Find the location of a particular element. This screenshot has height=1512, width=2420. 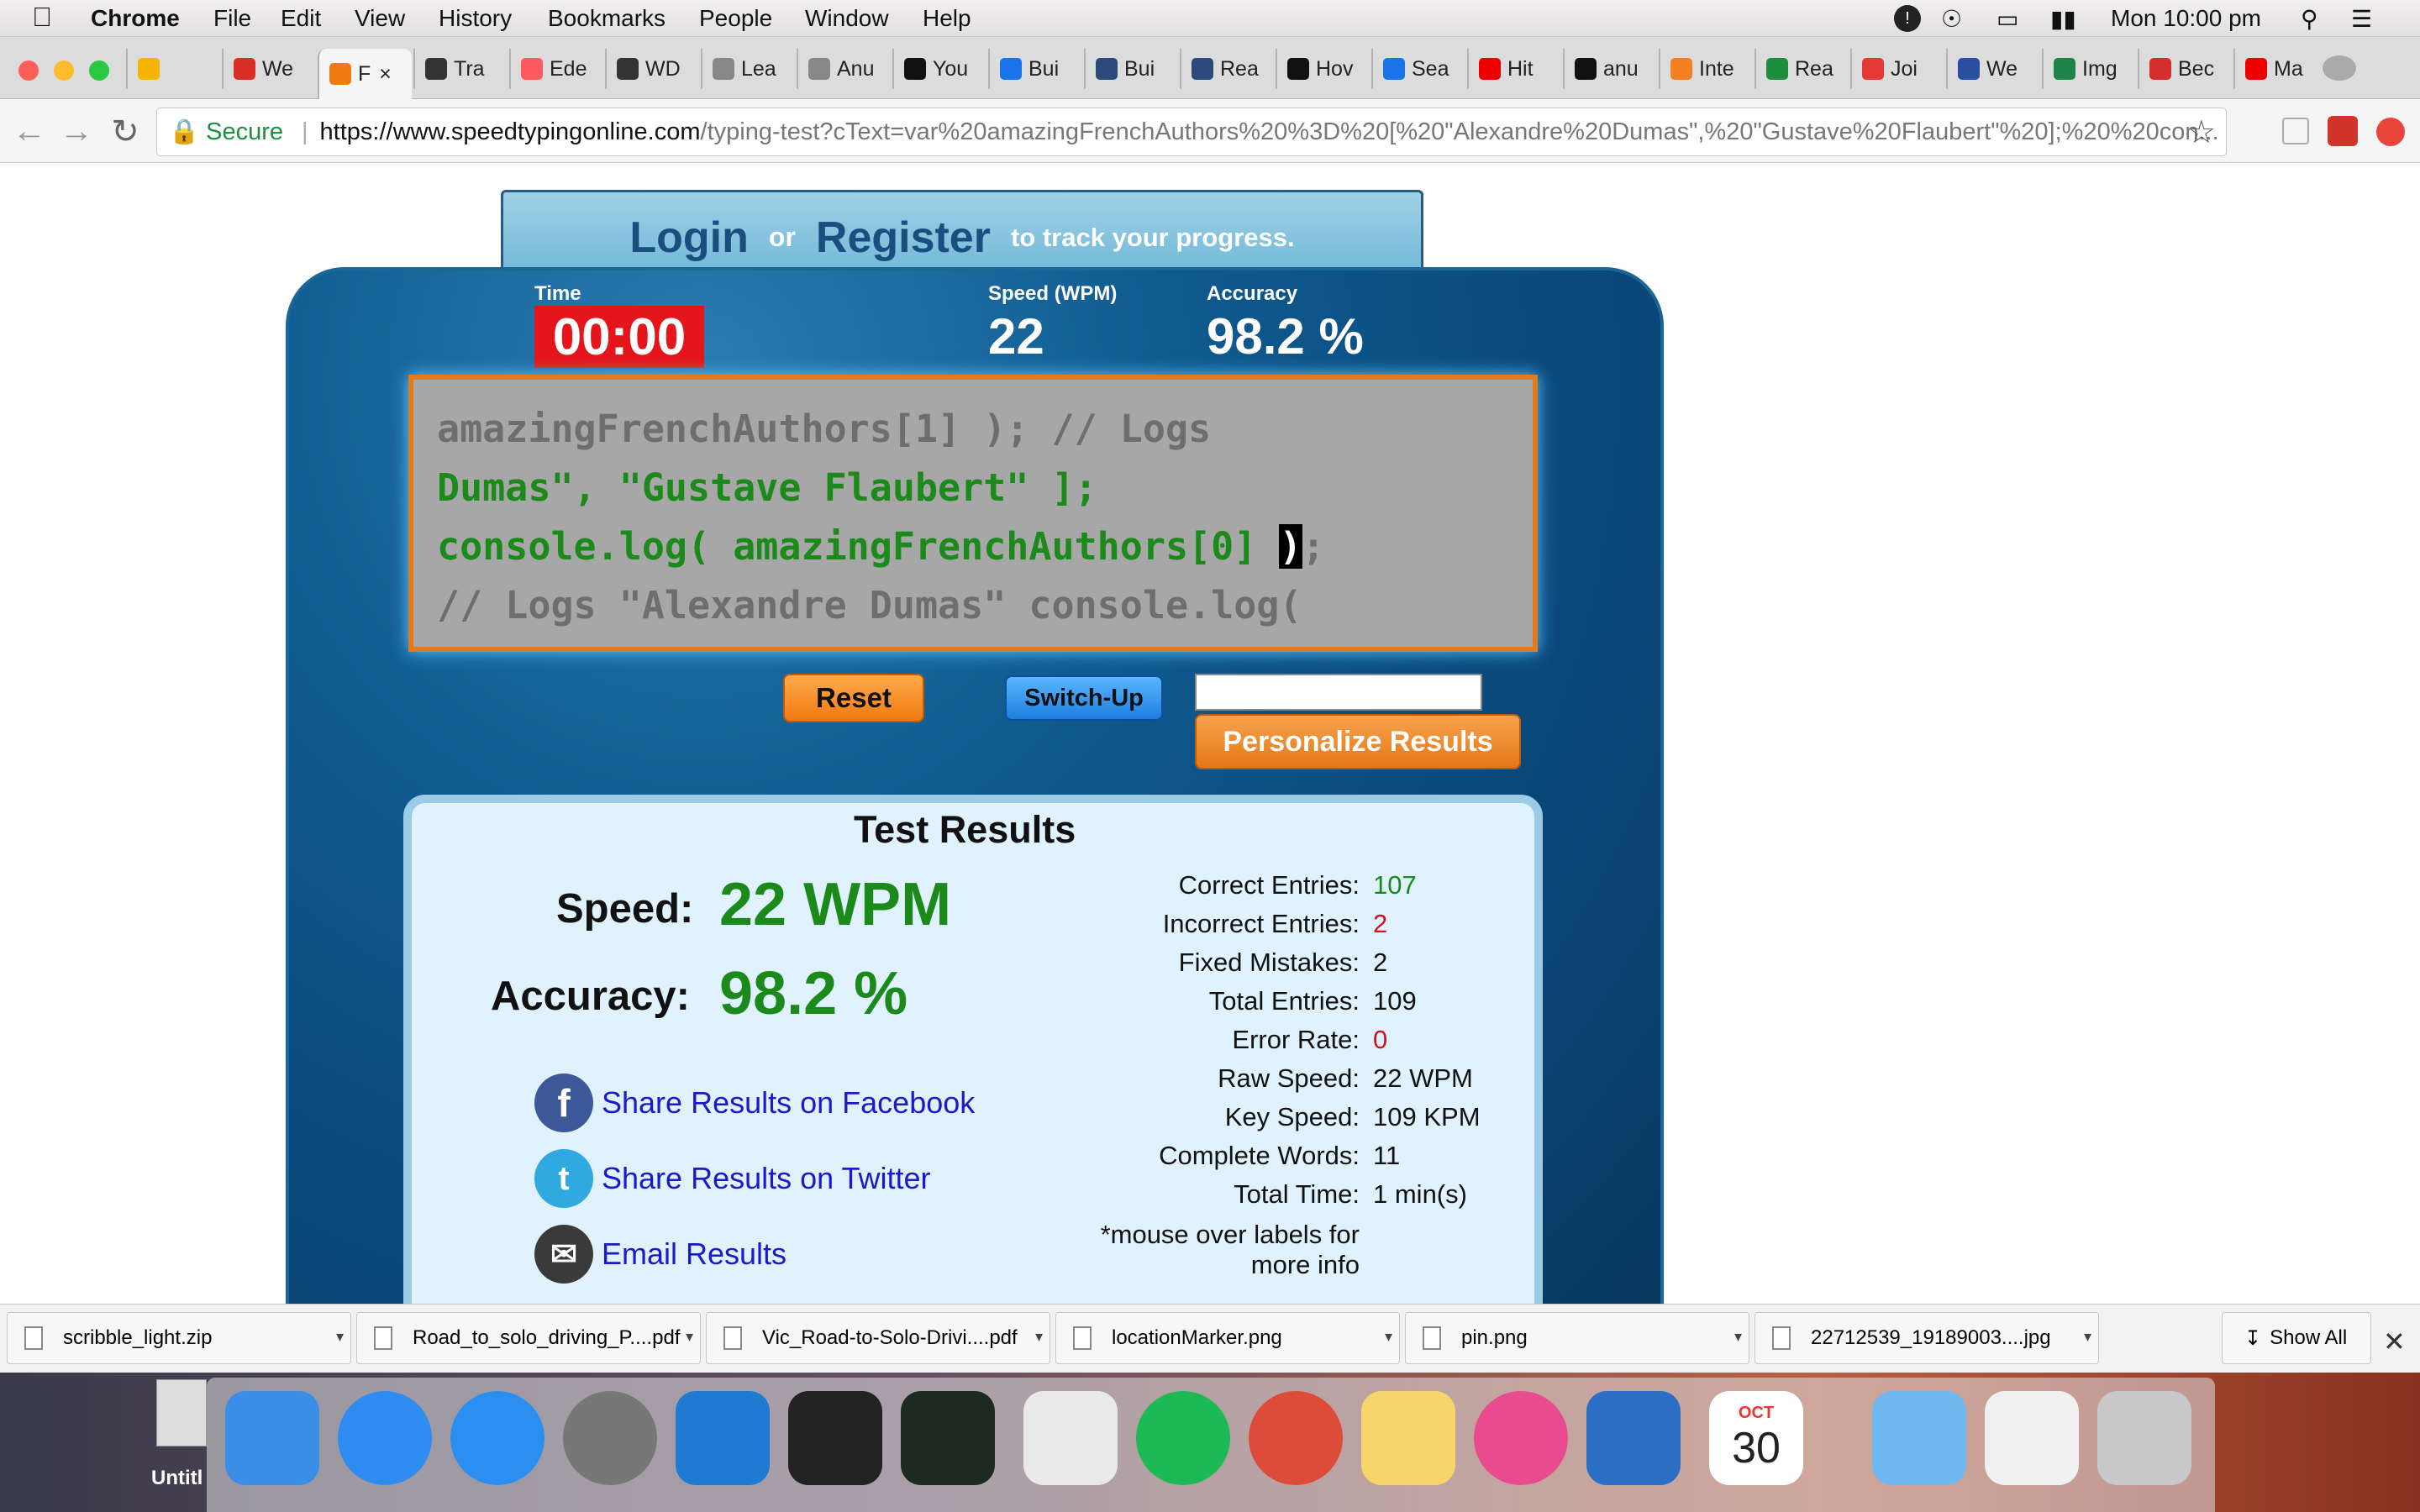

facebook-icon: f is located at coordinates (563, 1103).